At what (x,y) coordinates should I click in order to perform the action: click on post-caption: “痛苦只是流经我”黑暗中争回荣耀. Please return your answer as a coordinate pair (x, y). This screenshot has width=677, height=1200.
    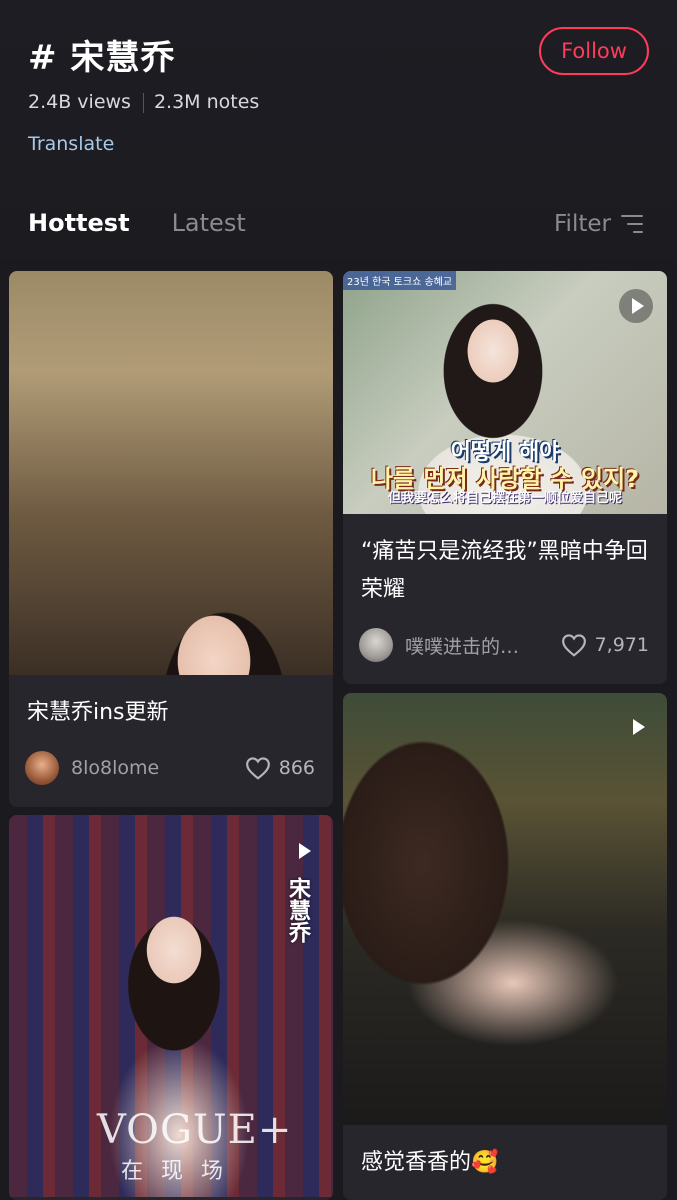
    Looking at the image, I should click on (504, 570).